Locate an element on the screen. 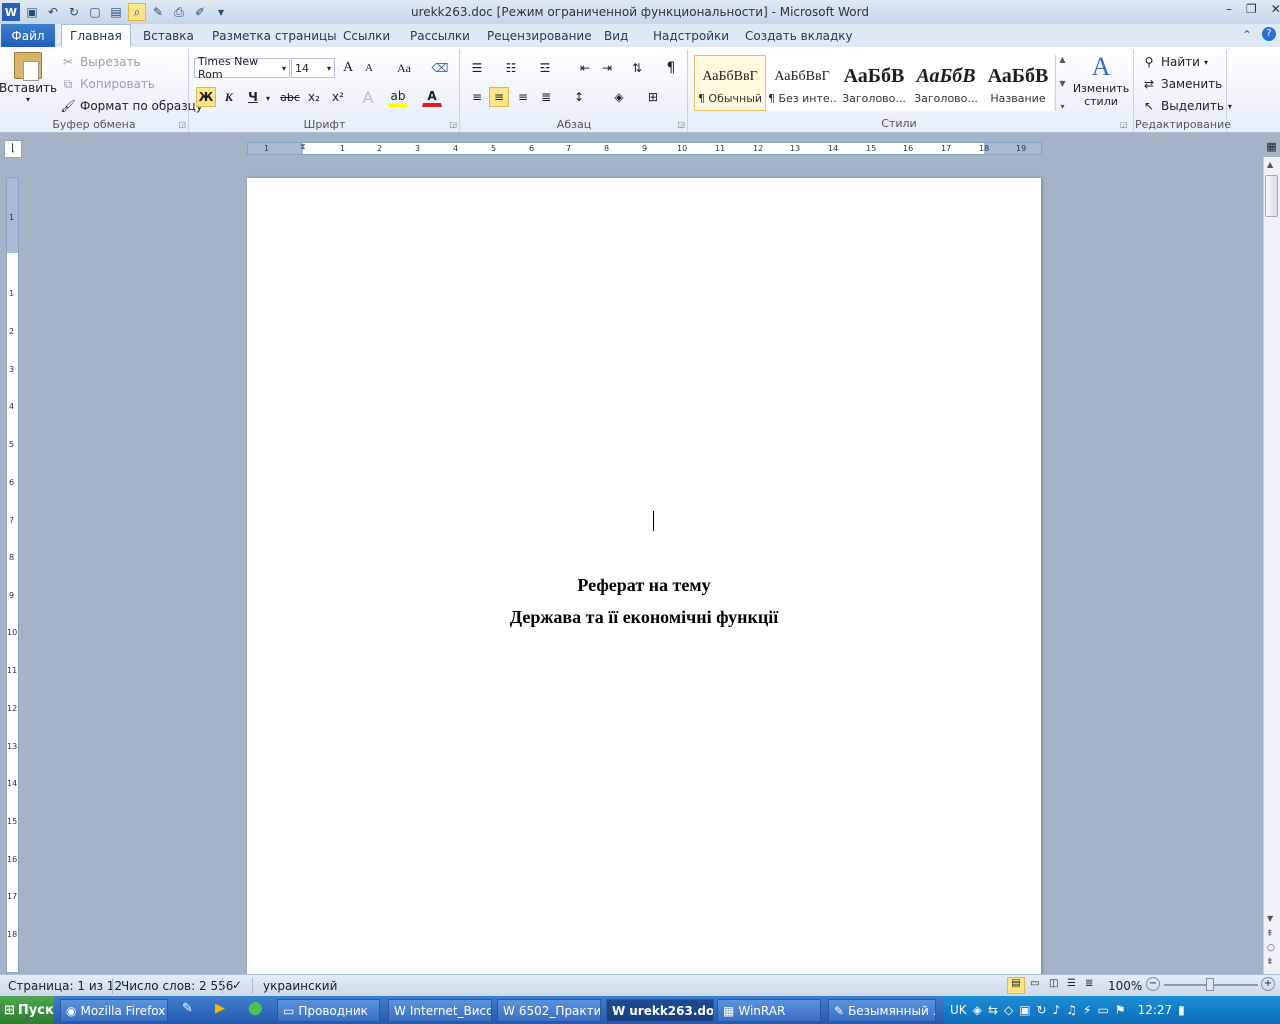 The height and width of the screenshot is (1024, 1280). tab-insert: Вставка is located at coordinates (168, 35).